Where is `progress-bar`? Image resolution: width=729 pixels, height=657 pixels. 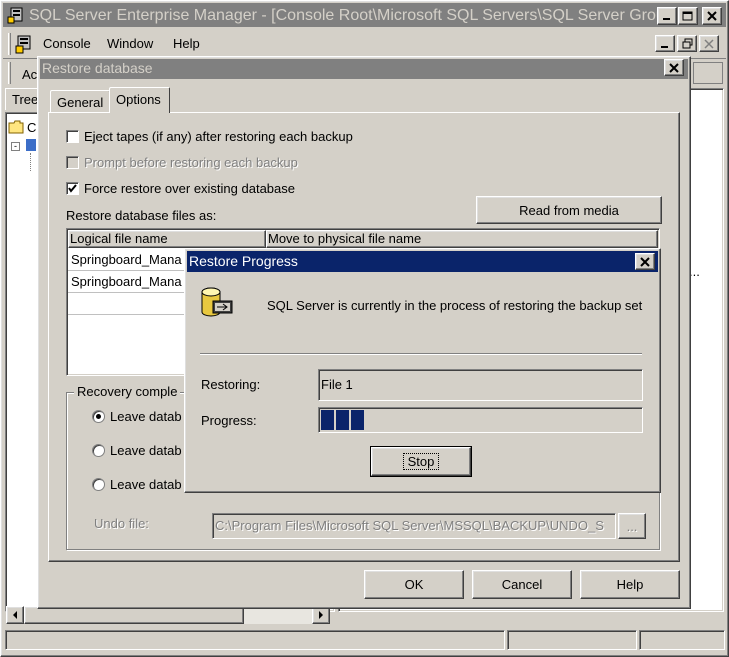
progress-bar is located at coordinates (480, 420).